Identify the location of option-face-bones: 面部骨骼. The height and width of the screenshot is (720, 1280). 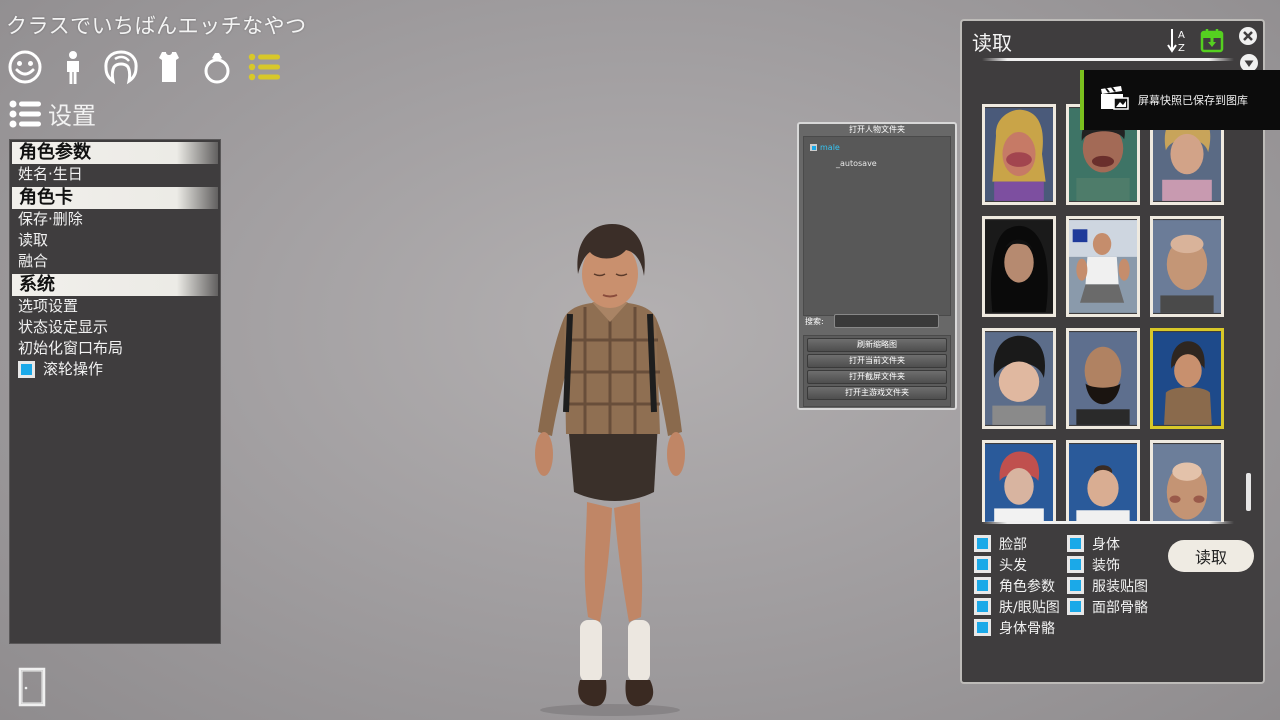
(1107, 607).